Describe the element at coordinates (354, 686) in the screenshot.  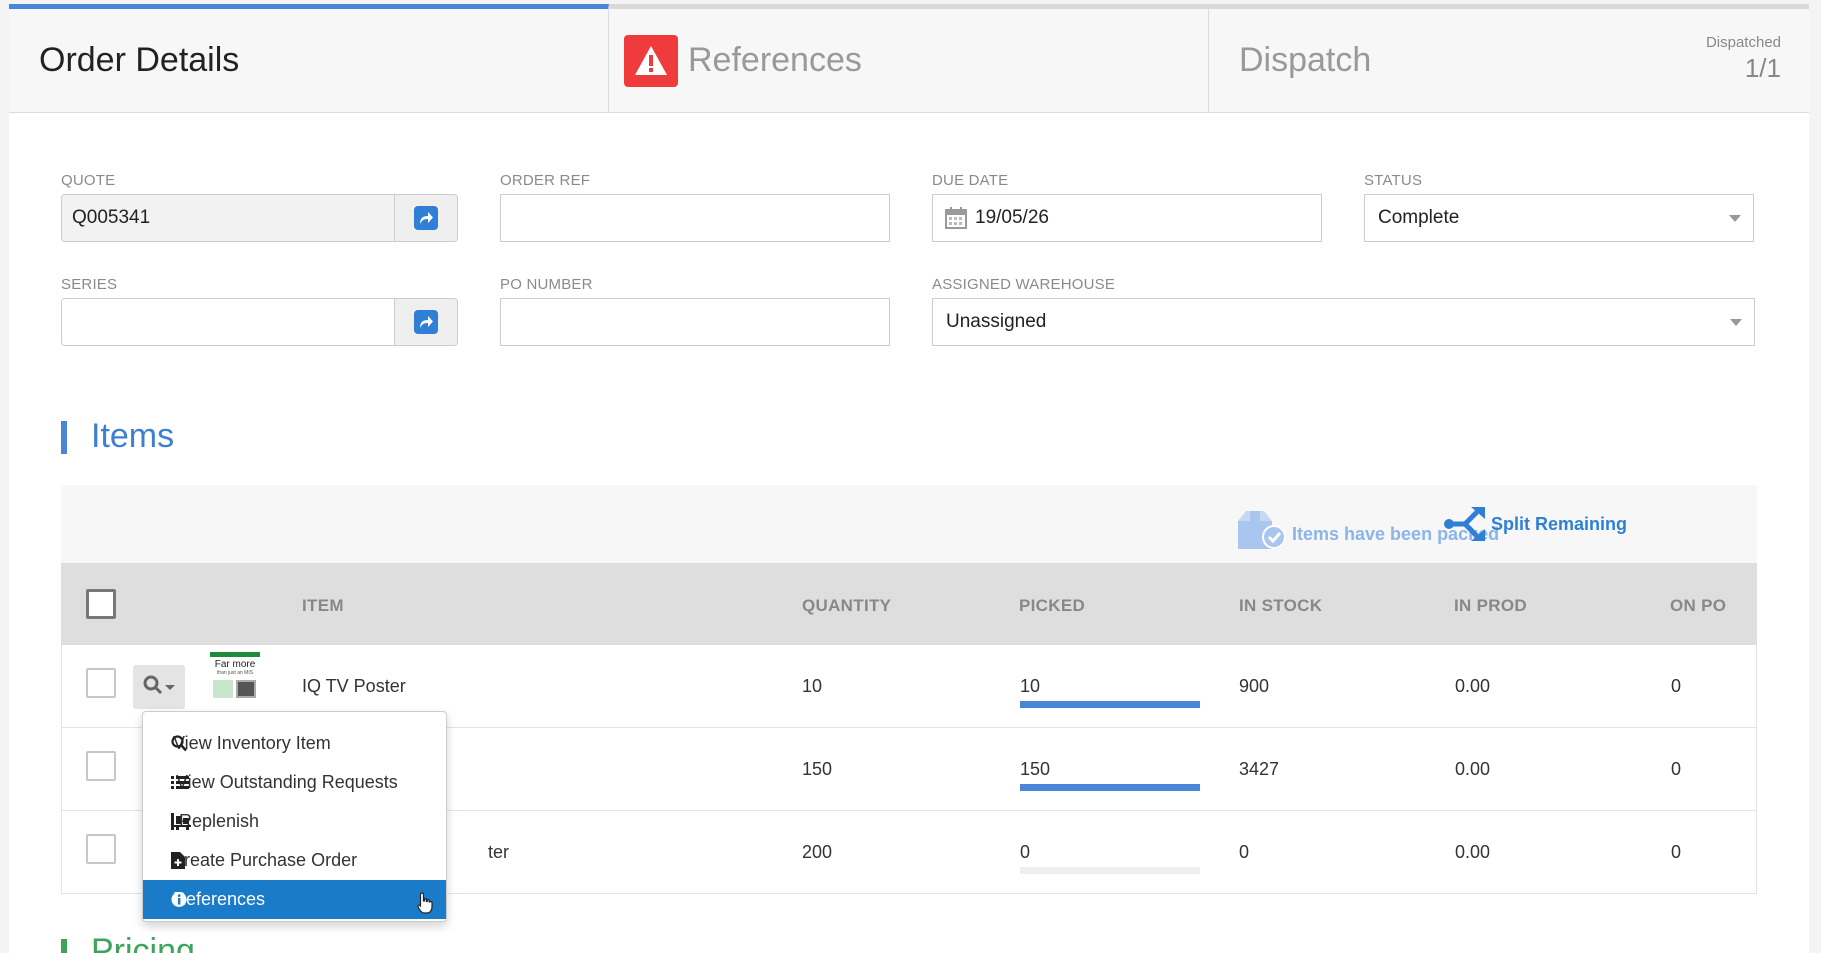
I see `item-name: IQ TV Poster` at that location.